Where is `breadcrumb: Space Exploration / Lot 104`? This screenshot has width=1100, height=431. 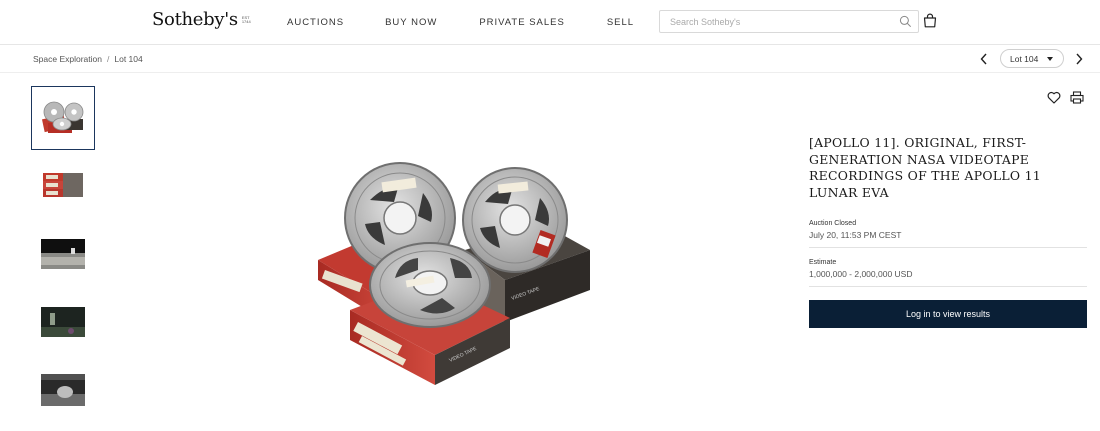 breadcrumb: Space Exploration / Lot 104 is located at coordinates (88, 59).